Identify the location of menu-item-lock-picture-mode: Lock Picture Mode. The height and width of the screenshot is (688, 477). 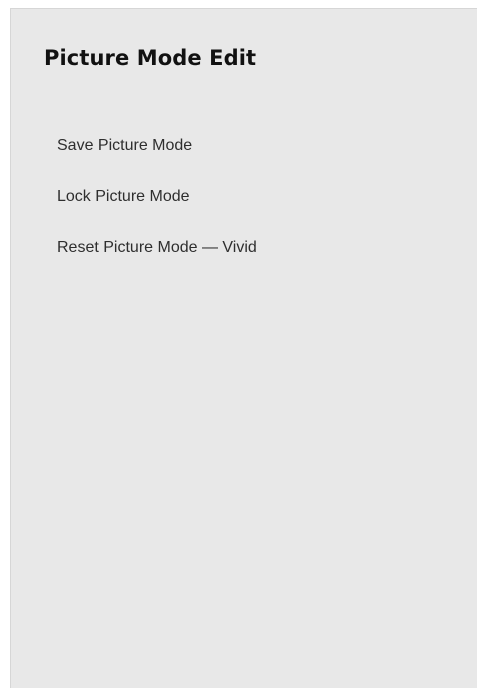
(157, 203).